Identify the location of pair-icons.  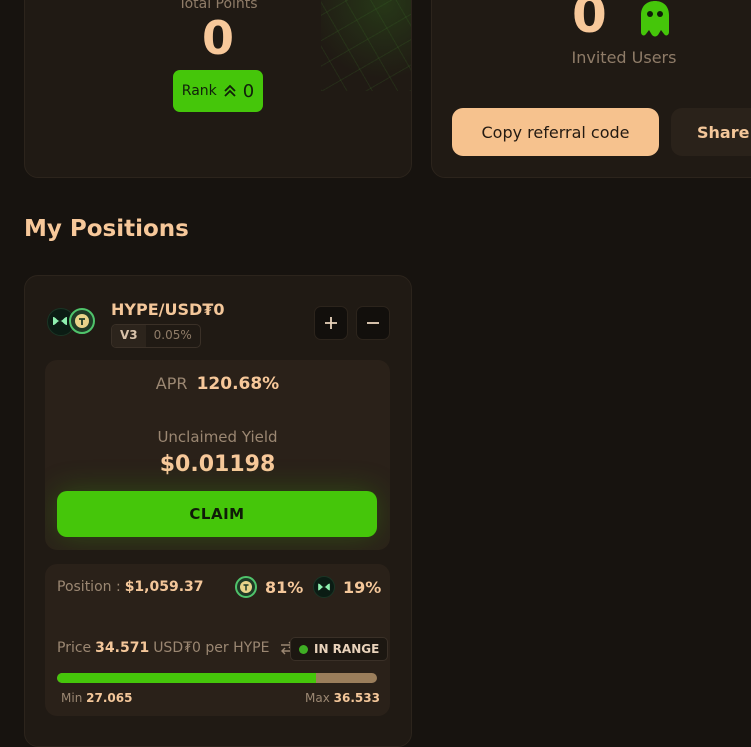
(73, 322).